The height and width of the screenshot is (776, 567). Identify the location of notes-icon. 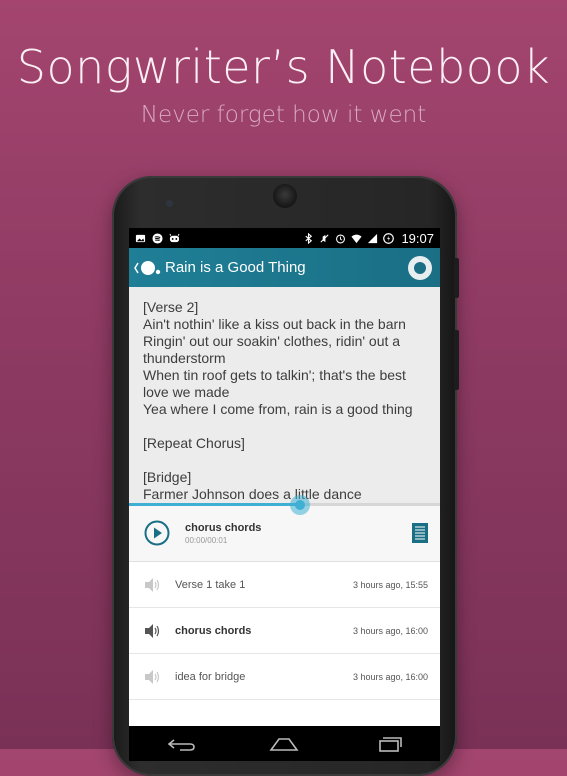
(420, 533).